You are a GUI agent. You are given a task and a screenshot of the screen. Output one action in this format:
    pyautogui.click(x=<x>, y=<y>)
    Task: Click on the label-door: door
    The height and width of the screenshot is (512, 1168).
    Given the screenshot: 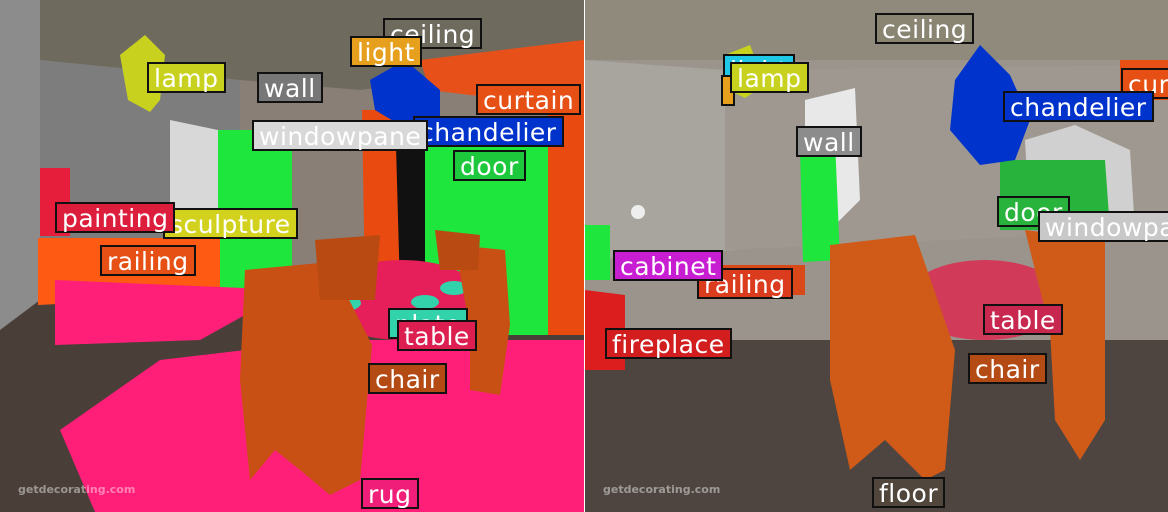 What is the action you would take?
    pyautogui.click(x=489, y=165)
    